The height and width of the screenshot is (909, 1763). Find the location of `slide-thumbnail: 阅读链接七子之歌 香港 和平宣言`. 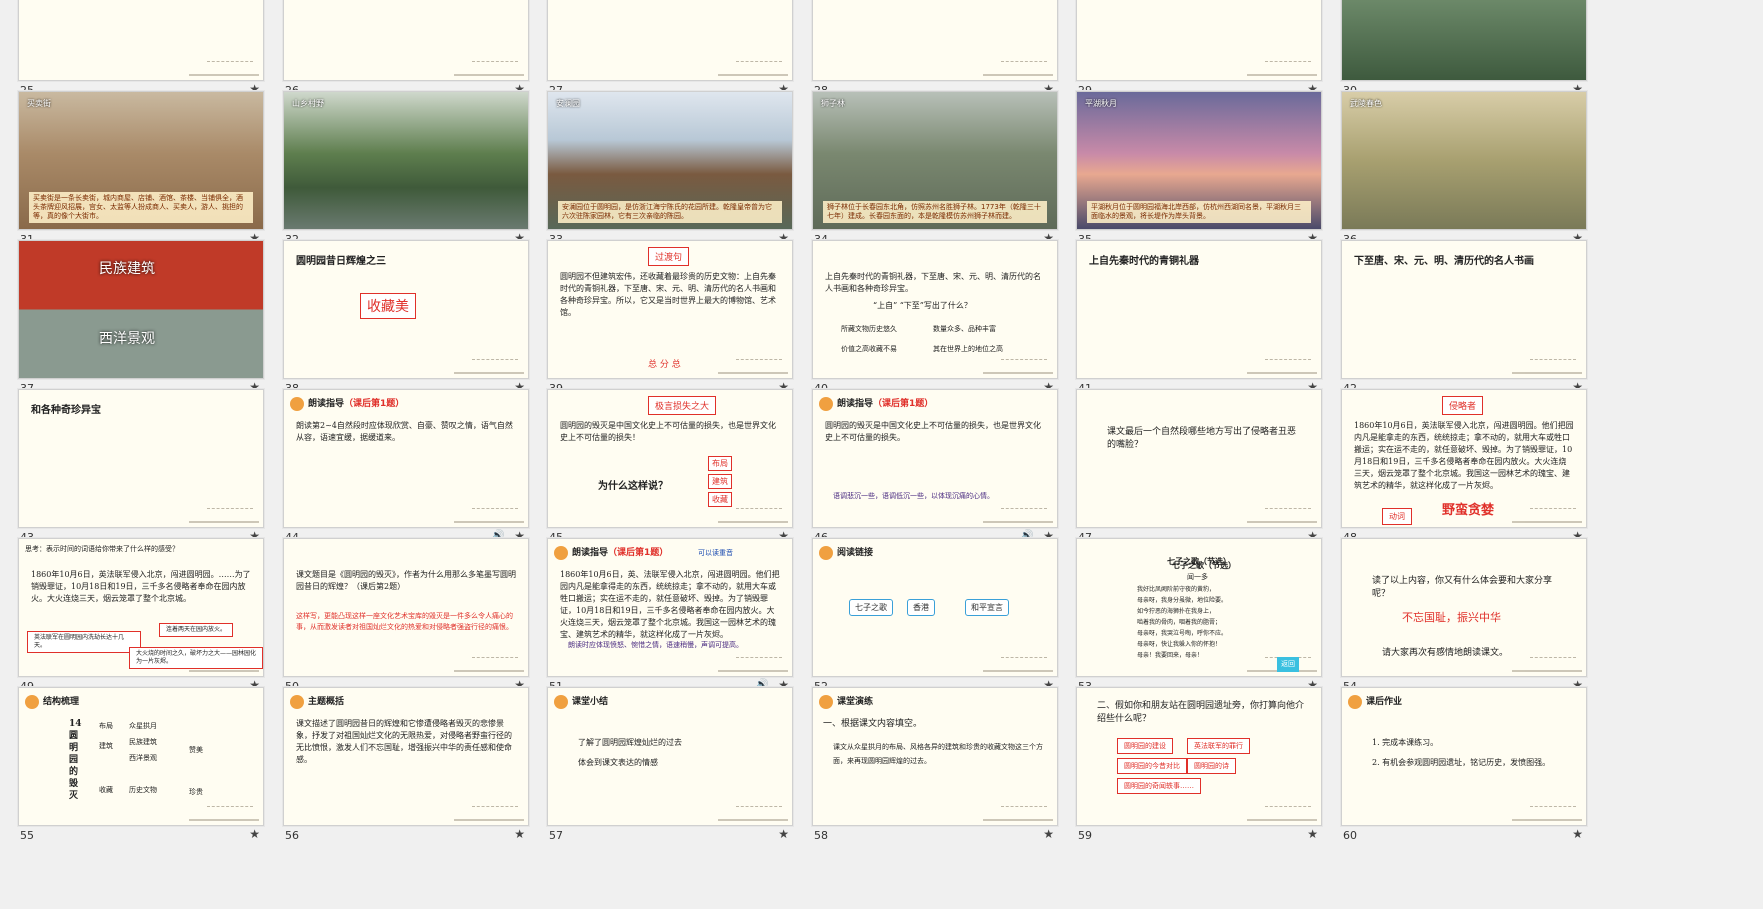

slide-thumbnail: 阅读链接七子之歌 香港 和平宣言 is located at coordinates (935, 607).